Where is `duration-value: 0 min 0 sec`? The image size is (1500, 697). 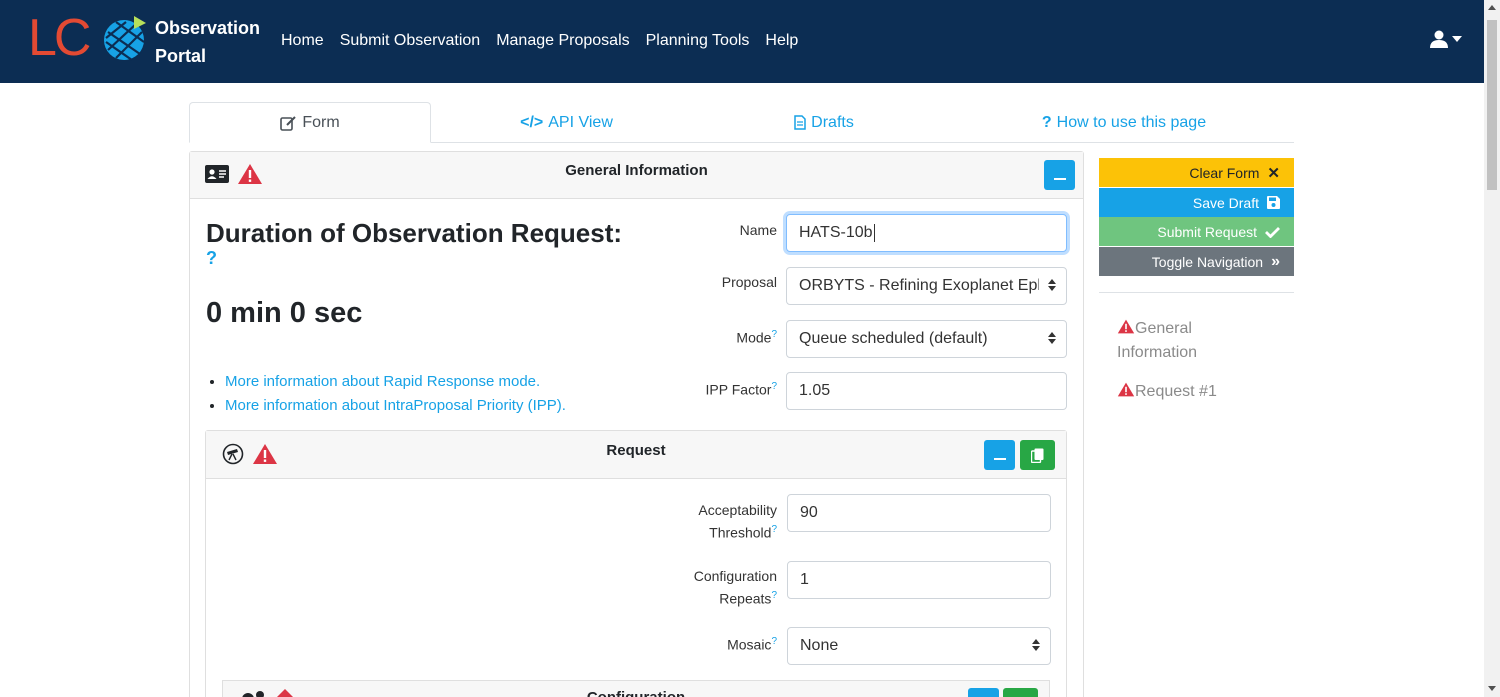
duration-value: 0 min 0 sec is located at coordinates (284, 313).